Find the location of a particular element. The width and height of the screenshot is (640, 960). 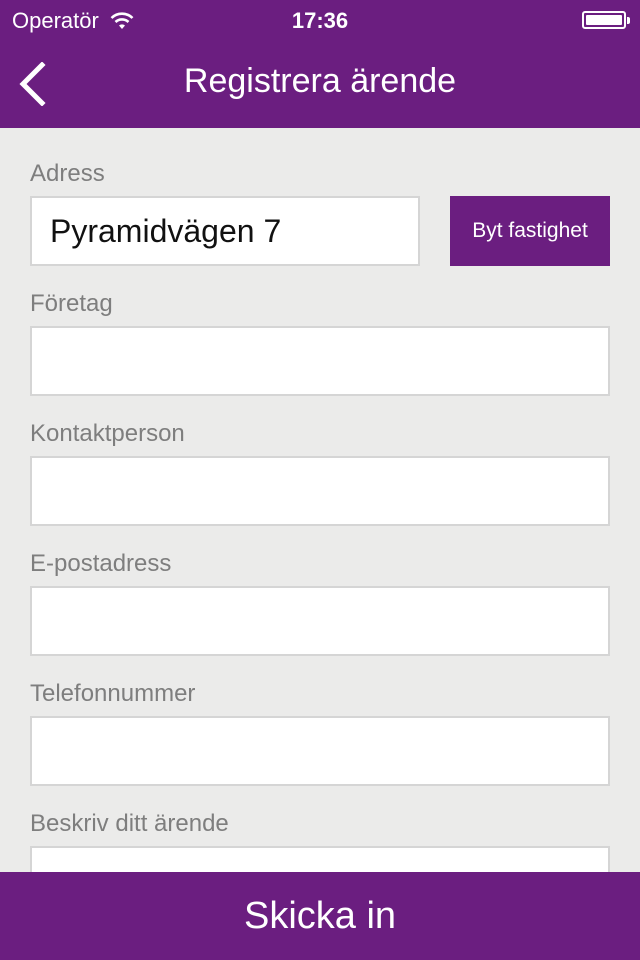

phone-field is located at coordinates (320, 751).